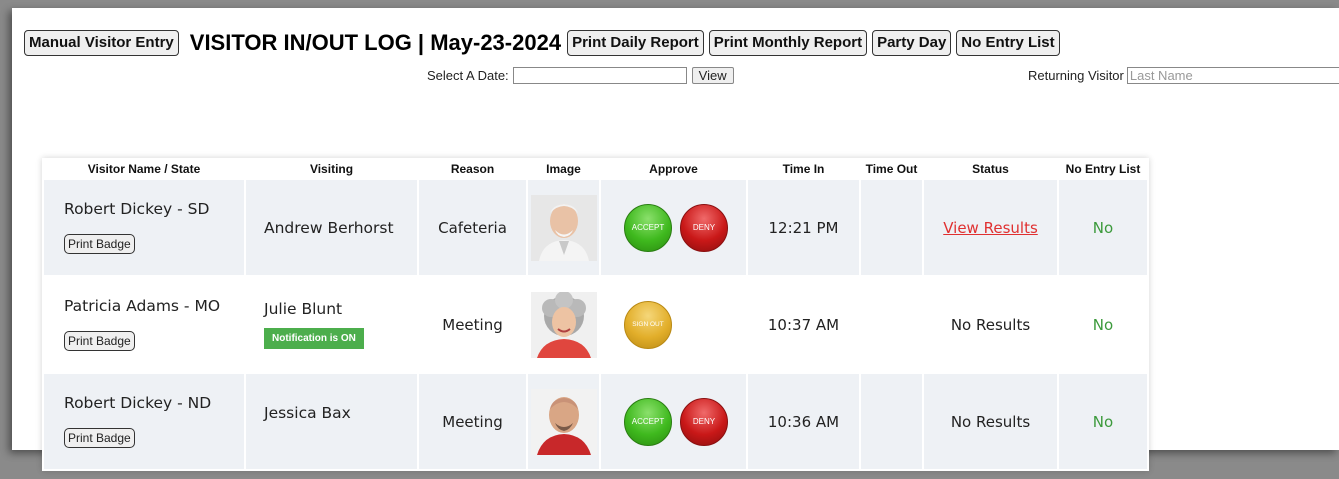 The image size is (1339, 479). Describe the element at coordinates (144, 324) in the screenshot. I see `visitor-name-cell: Patricia Adams - MO Print Badge` at that location.